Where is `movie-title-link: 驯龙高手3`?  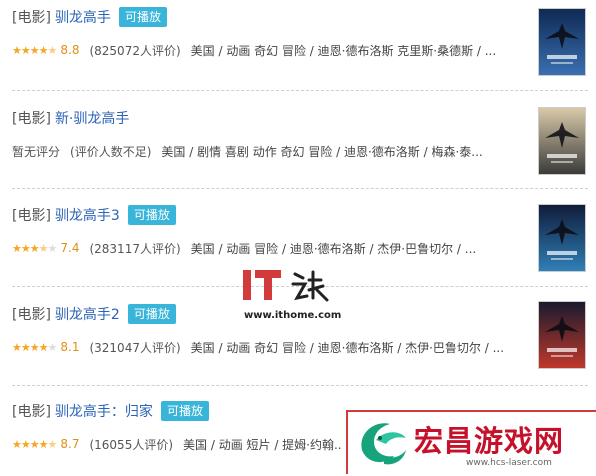 movie-title-link: 驯龙高手3 is located at coordinates (87, 215).